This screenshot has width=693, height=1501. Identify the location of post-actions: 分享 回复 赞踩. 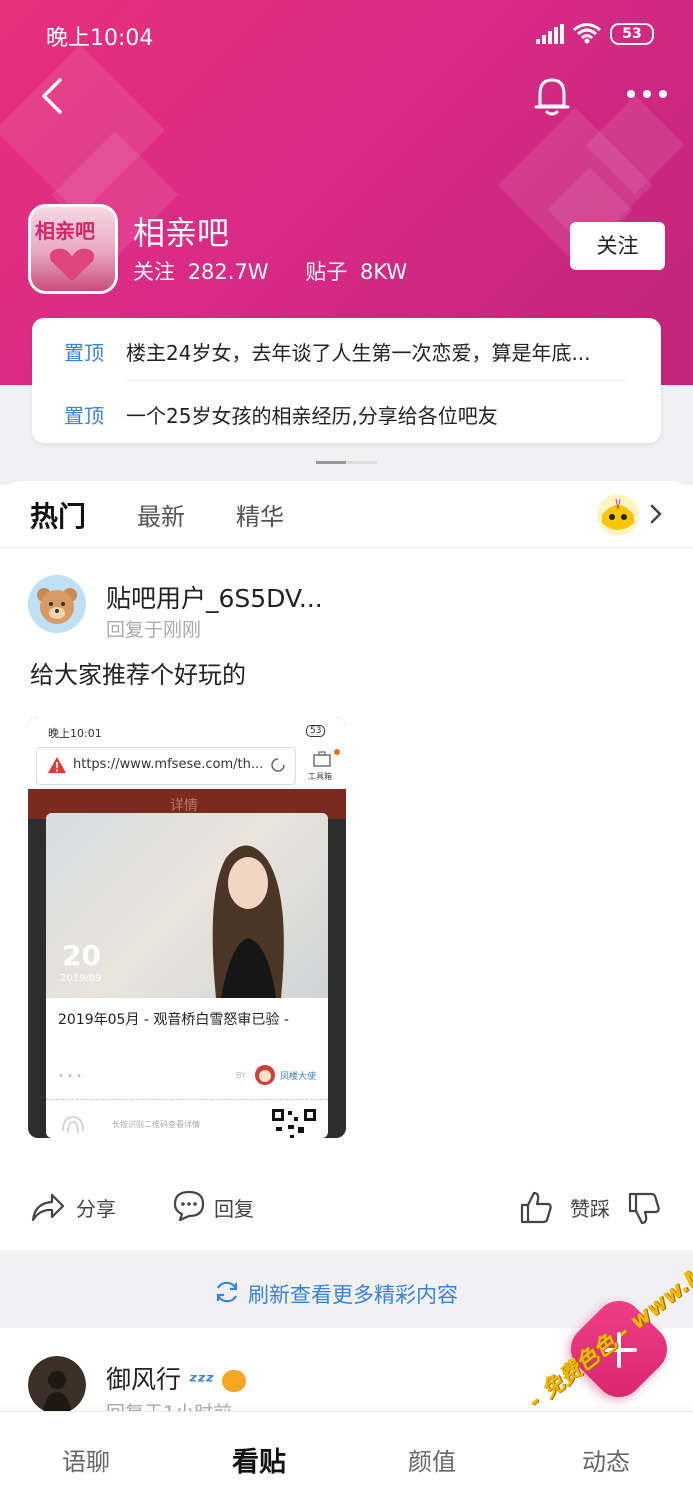
(346, 1212).